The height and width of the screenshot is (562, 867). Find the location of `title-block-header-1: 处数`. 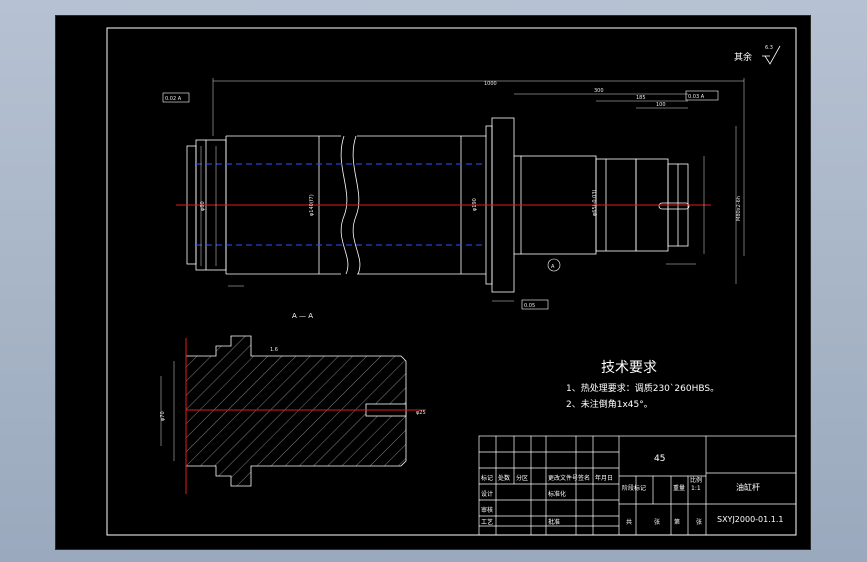

title-block-header-1: 处数 is located at coordinates (504, 478).